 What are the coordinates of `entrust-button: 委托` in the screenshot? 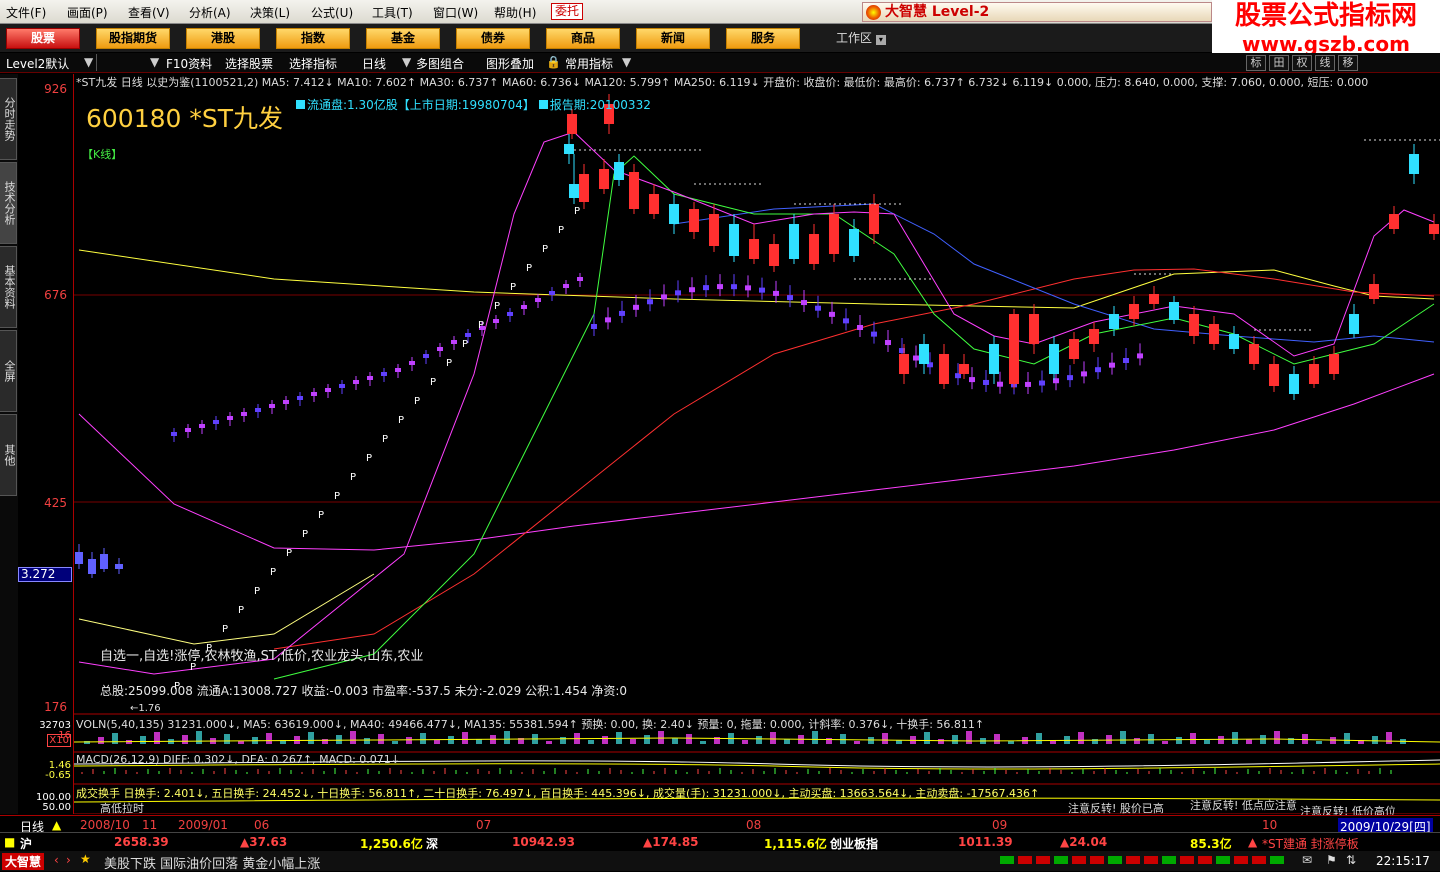 It's located at (567, 11).